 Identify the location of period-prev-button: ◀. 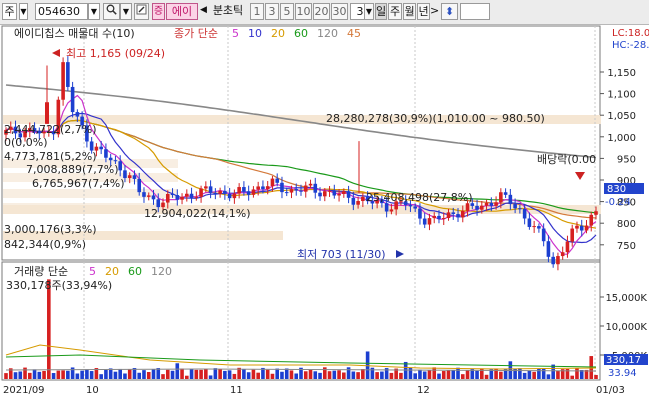
(203, 11).